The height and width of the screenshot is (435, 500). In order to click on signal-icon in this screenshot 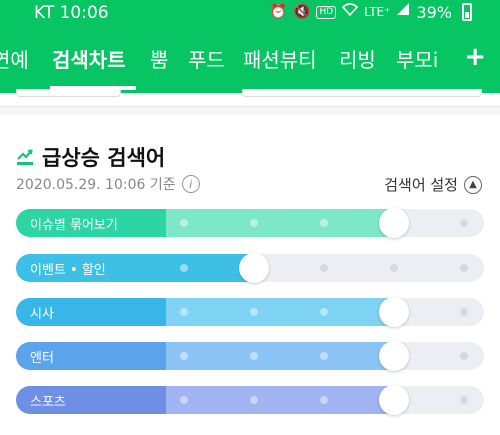, I will do `click(403, 12)`.